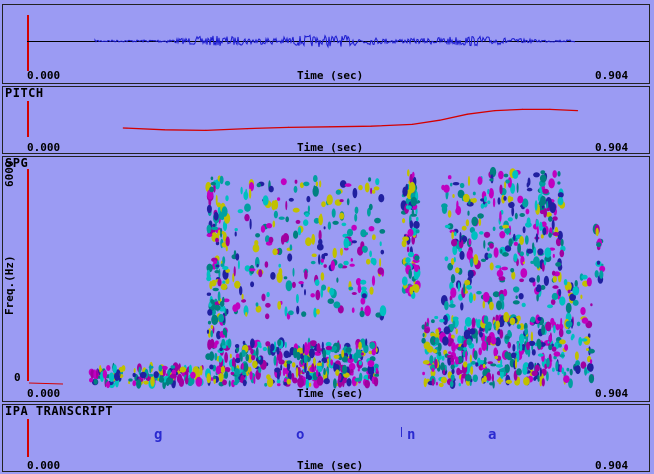 The width and height of the screenshot is (654, 474). I want to click on waveform-x-end: 0.904, so click(612, 75).